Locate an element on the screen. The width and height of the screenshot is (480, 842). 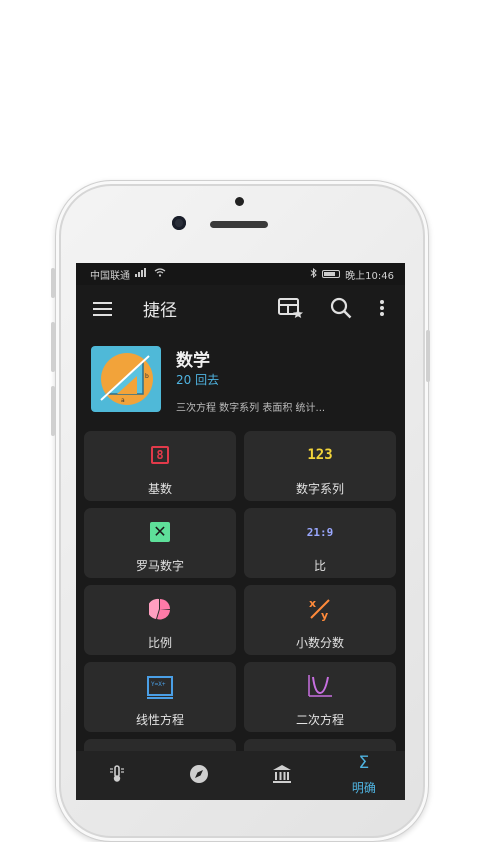
phone-volume-down is located at coordinates (53, 411).